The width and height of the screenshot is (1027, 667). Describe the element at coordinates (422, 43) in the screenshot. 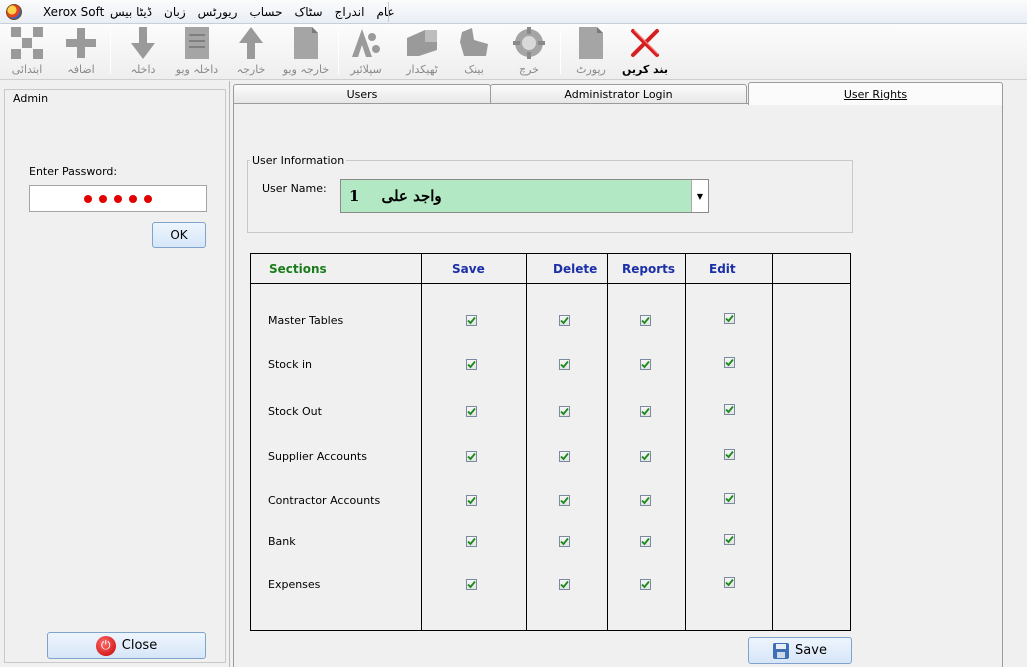

I see `contractor-icon` at that location.